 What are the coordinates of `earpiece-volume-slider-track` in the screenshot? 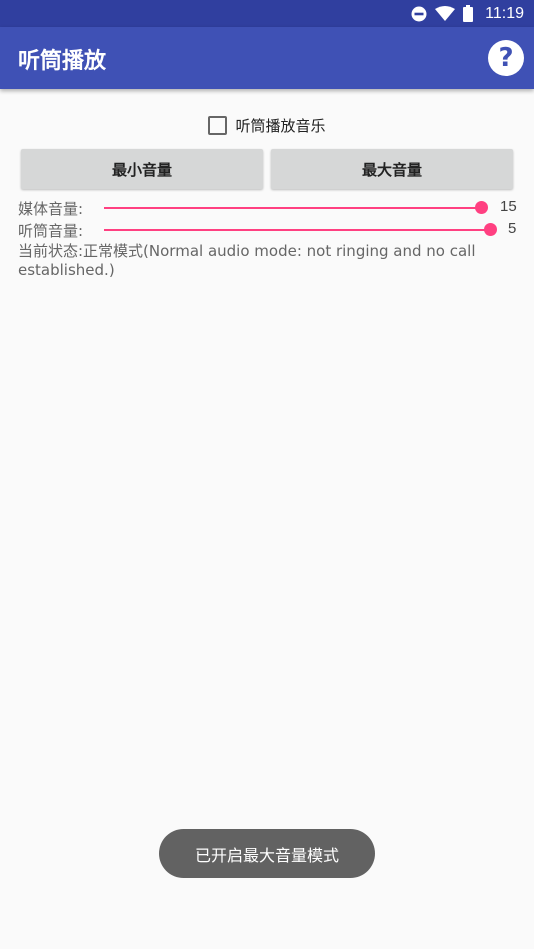 It's located at (297, 230).